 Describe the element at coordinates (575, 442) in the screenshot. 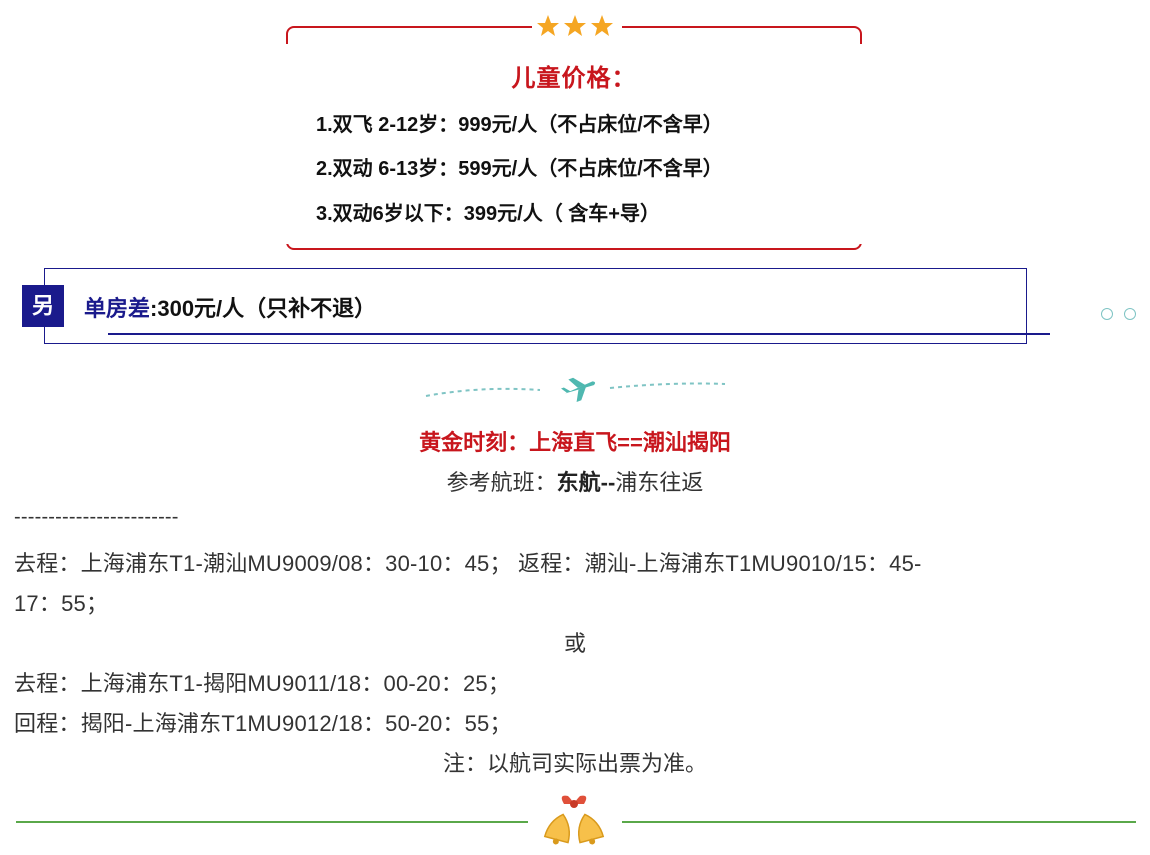

I see `flight-heading: 黄金时刻：上海直飞==潮汕揭阳` at that location.